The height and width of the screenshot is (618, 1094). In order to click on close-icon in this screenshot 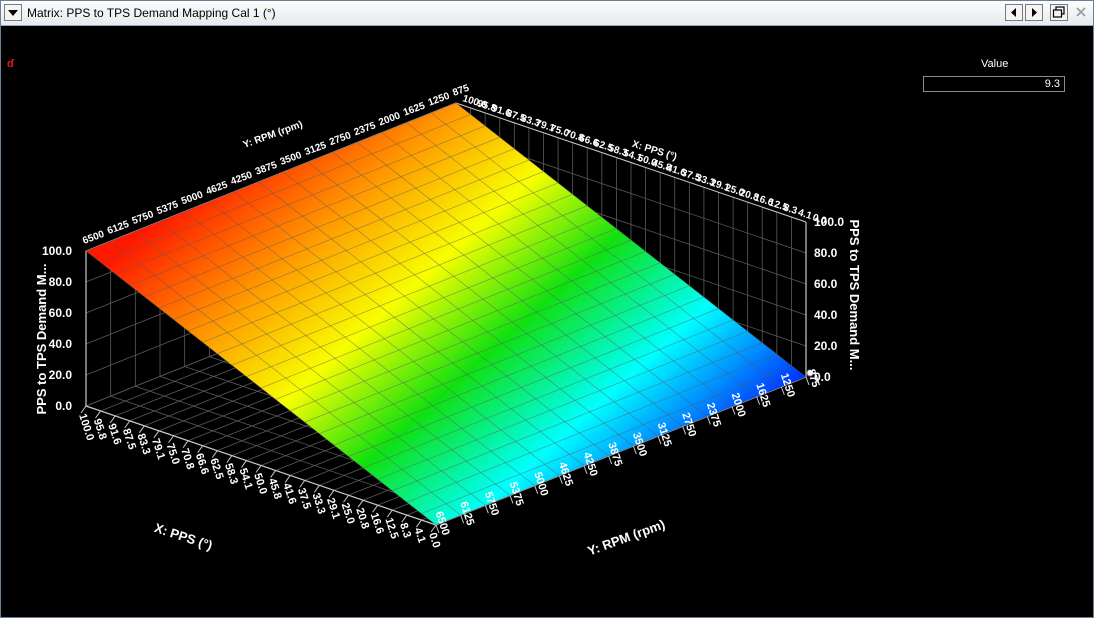, I will do `click(1081, 12)`.